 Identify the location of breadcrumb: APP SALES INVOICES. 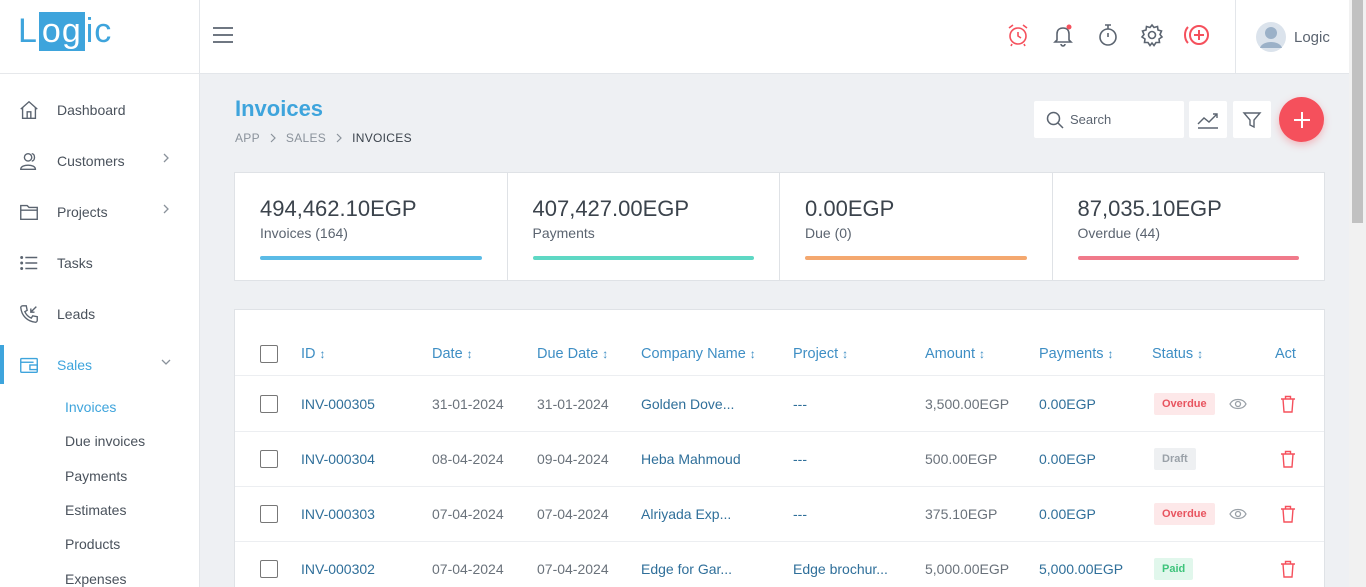
(323, 138).